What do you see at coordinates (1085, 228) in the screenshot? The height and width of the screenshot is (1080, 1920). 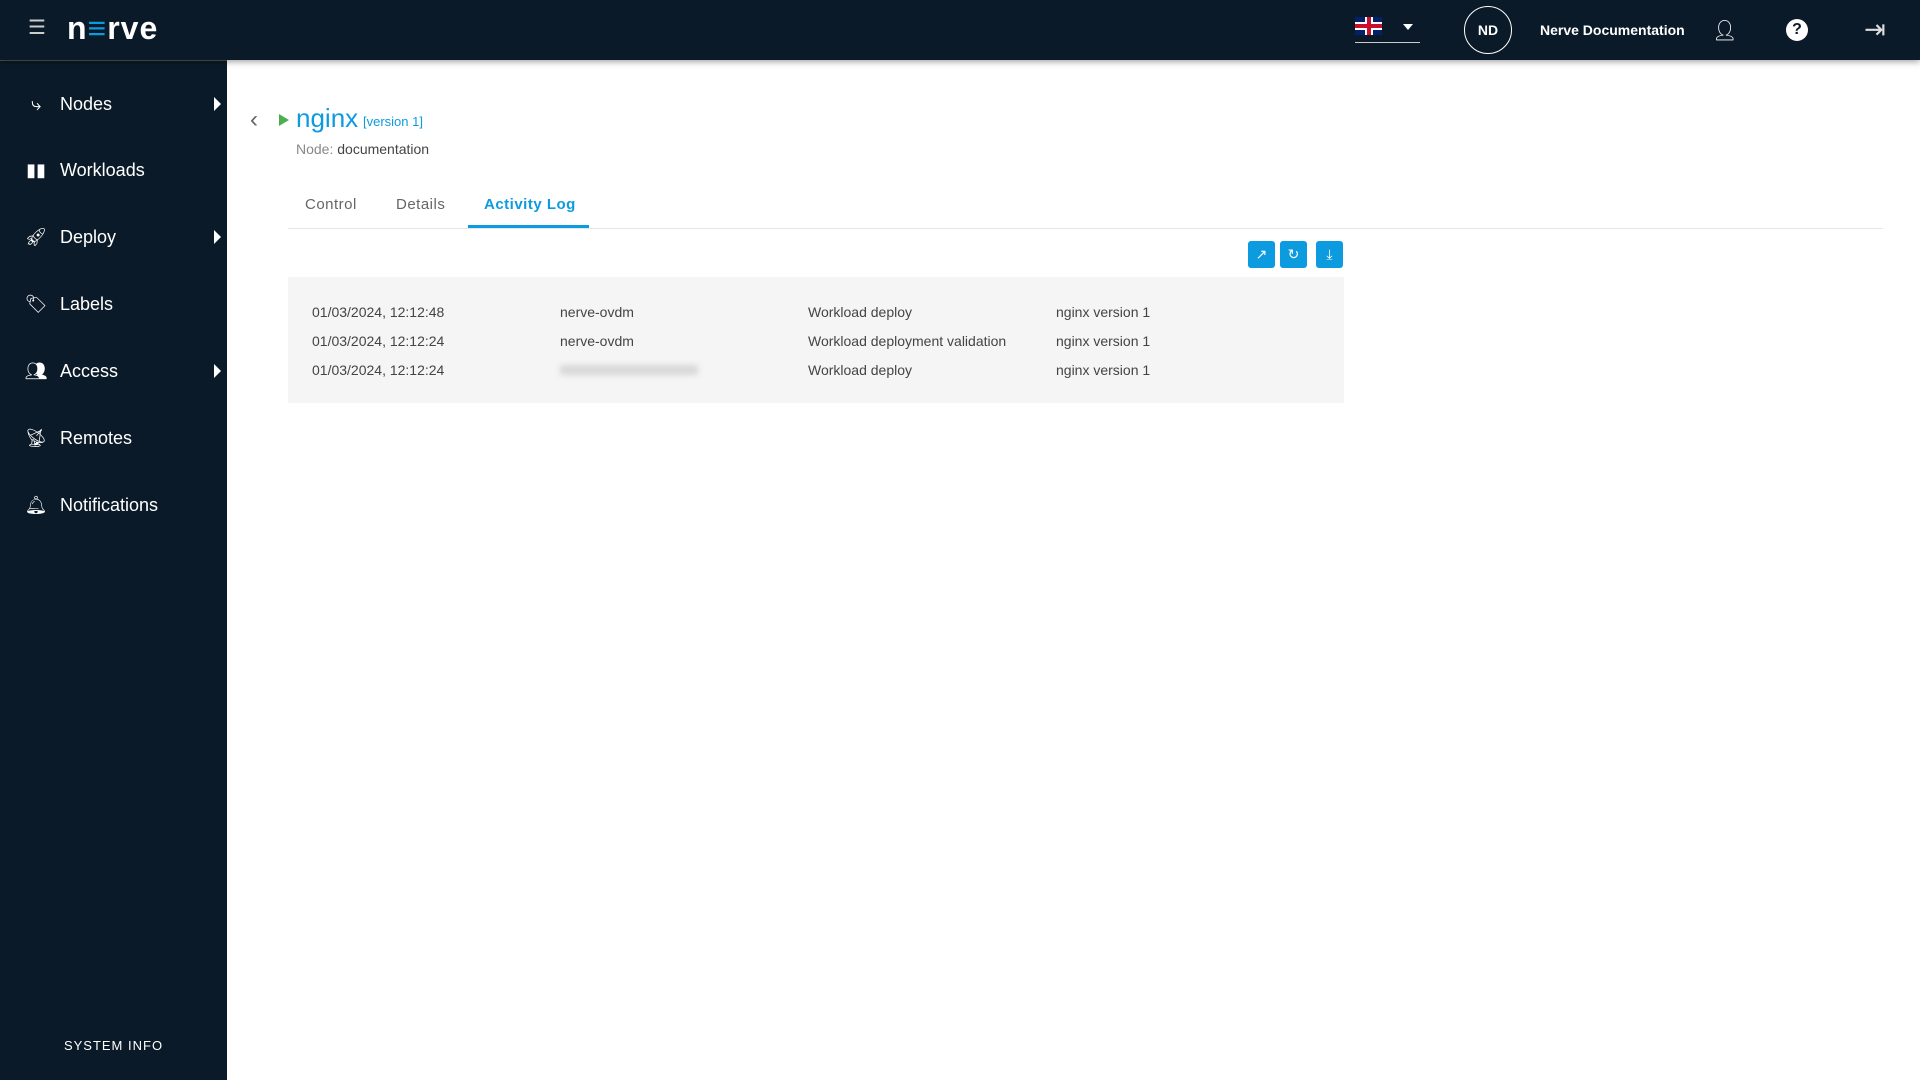 I see `tabs-divider` at bounding box center [1085, 228].